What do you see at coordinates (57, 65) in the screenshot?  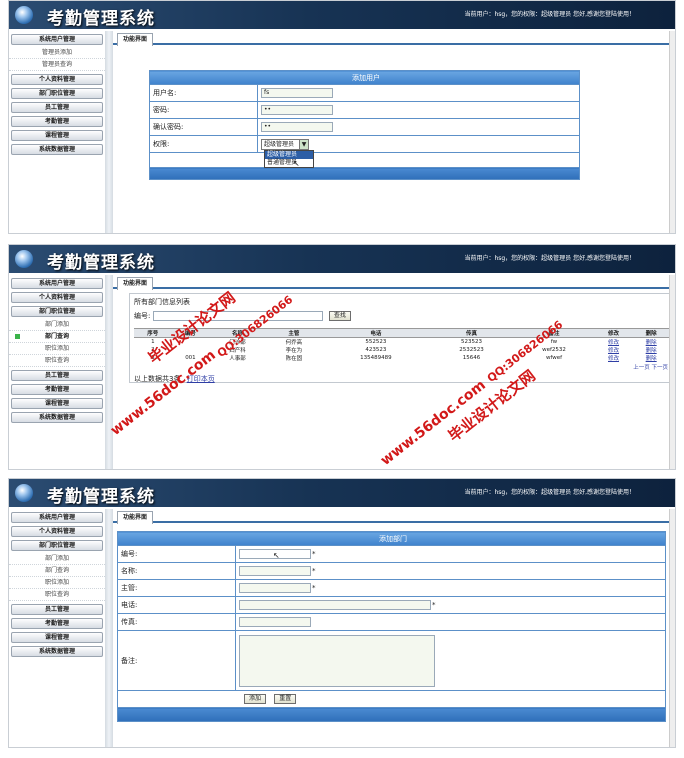 I see `sidebar-item-admin-query: 管理员查询` at bounding box center [57, 65].